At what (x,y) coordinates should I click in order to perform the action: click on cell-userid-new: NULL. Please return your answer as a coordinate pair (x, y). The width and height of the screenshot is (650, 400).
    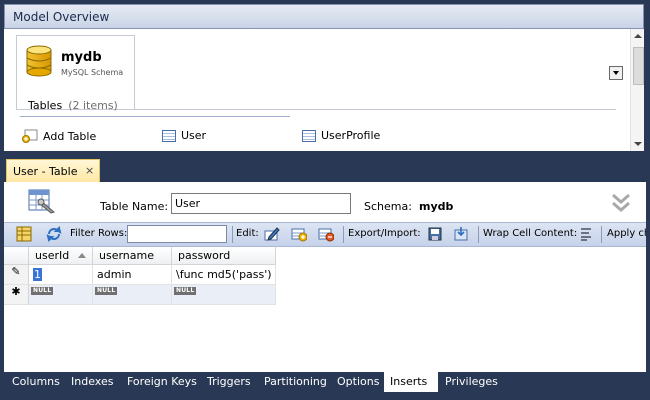
    Looking at the image, I should click on (61, 295).